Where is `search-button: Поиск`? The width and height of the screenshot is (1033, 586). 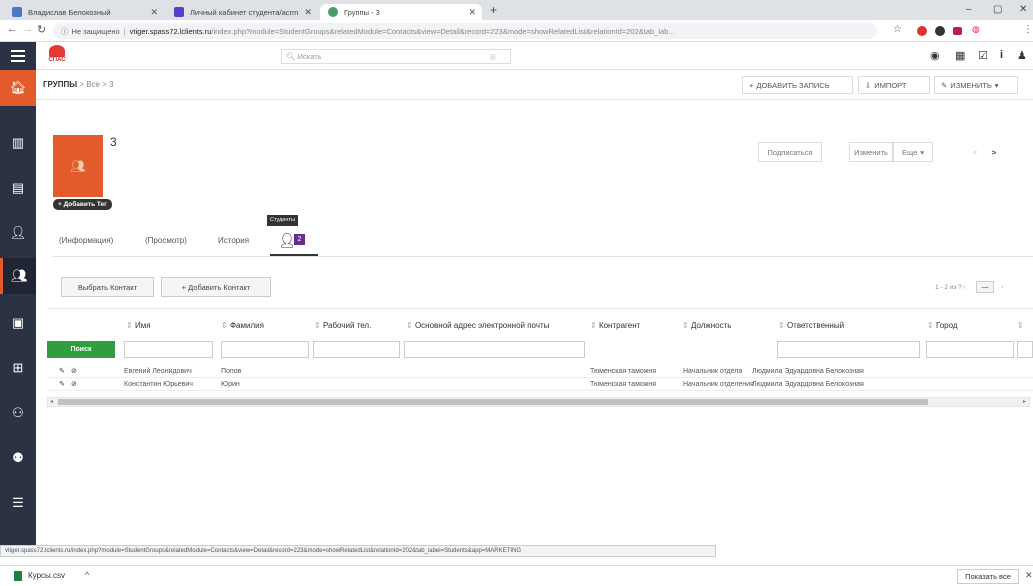
search-button: Поиск is located at coordinates (81, 349).